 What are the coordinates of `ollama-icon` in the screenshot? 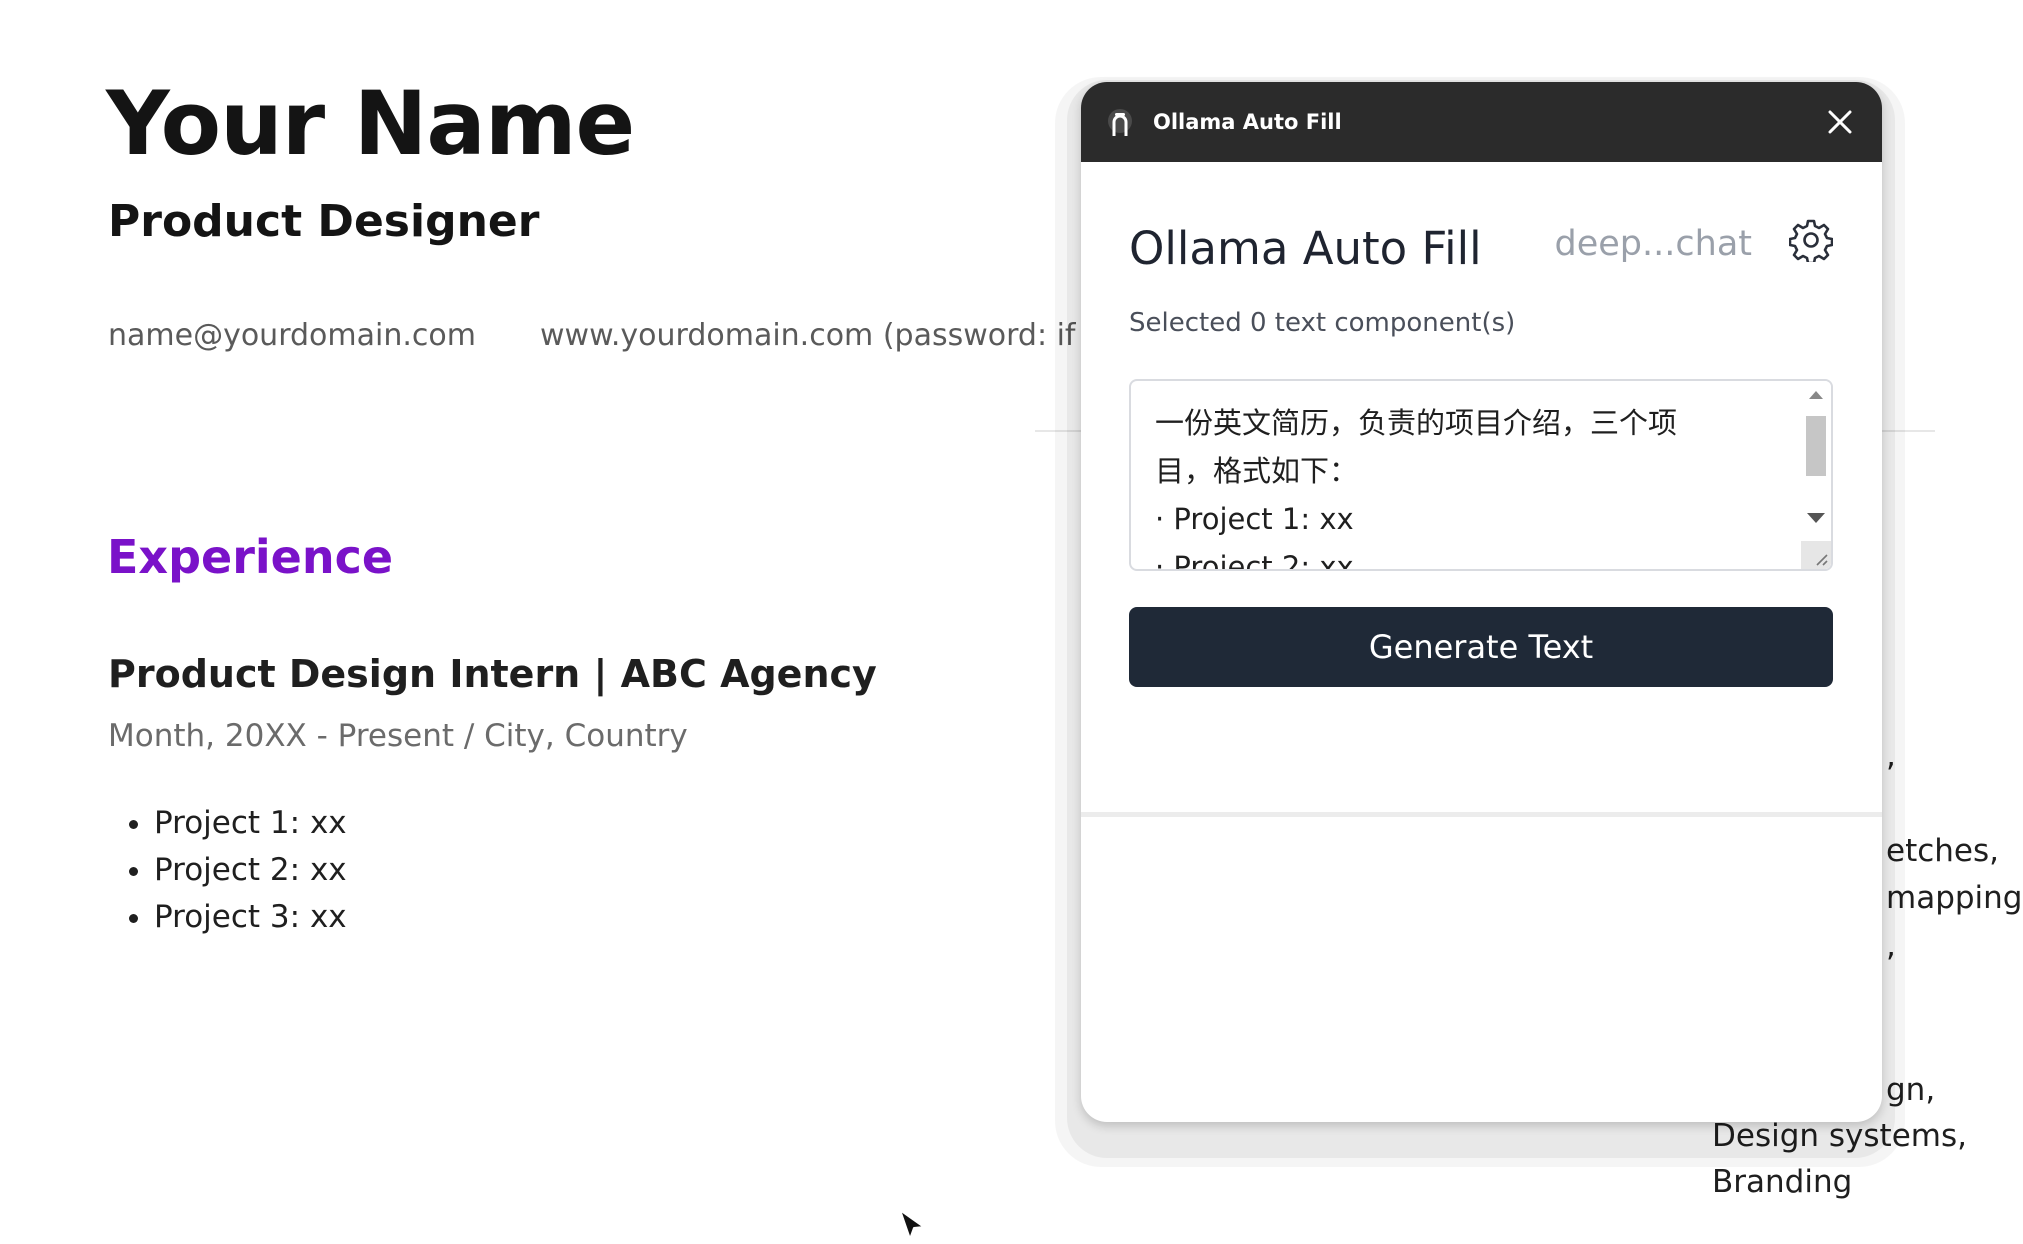 It's located at (1120, 122).